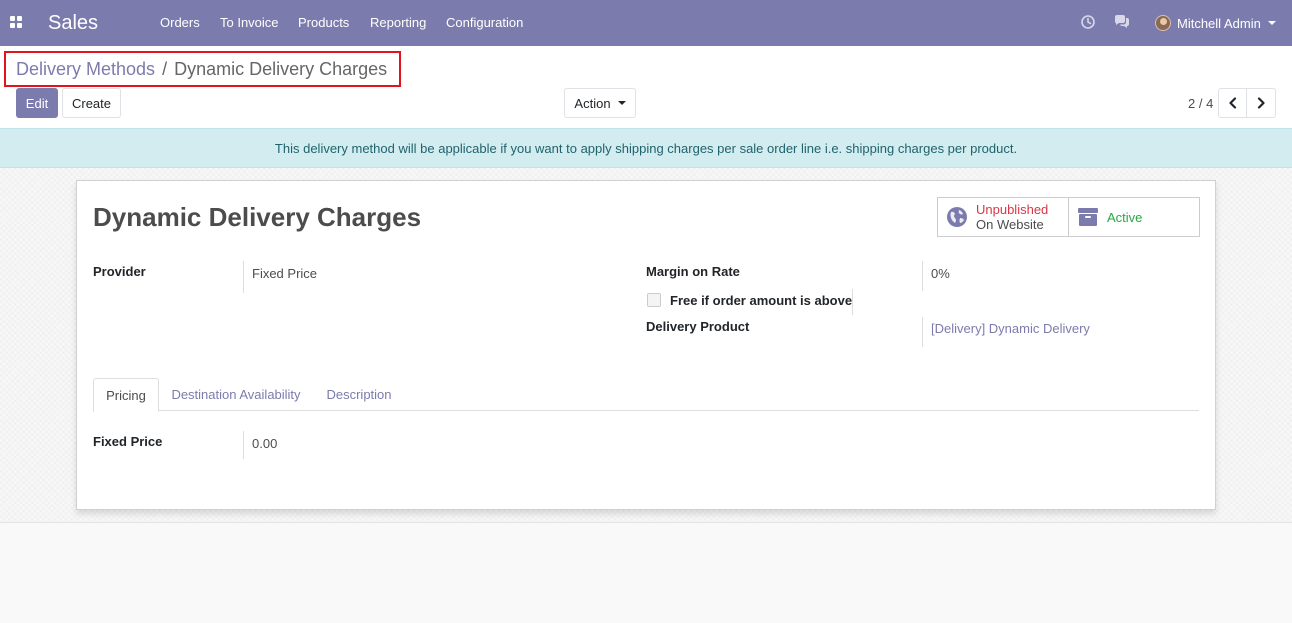  I want to click on globe-icon, so click(957, 217).